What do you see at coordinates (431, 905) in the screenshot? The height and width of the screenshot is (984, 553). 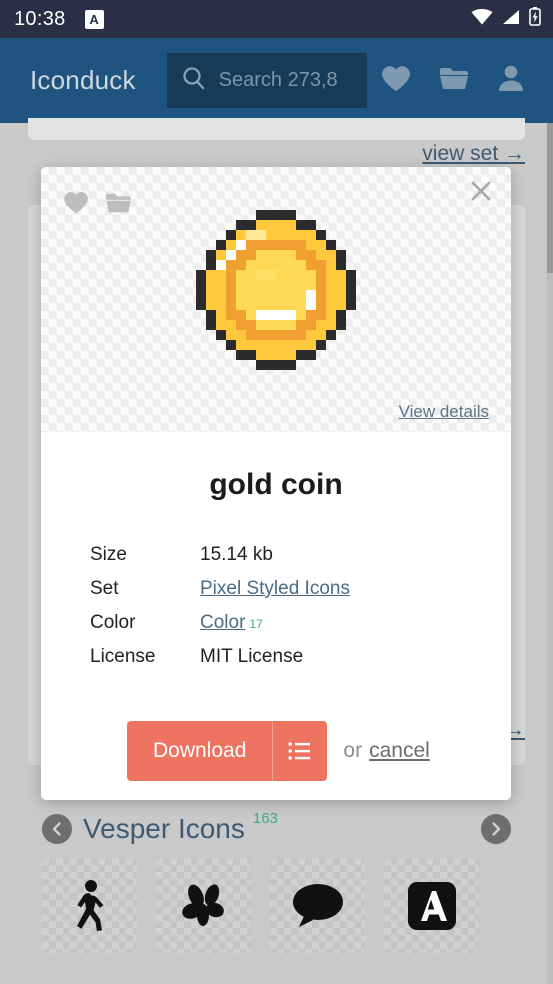 I see `letter-a-square-icon` at bounding box center [431, 905].